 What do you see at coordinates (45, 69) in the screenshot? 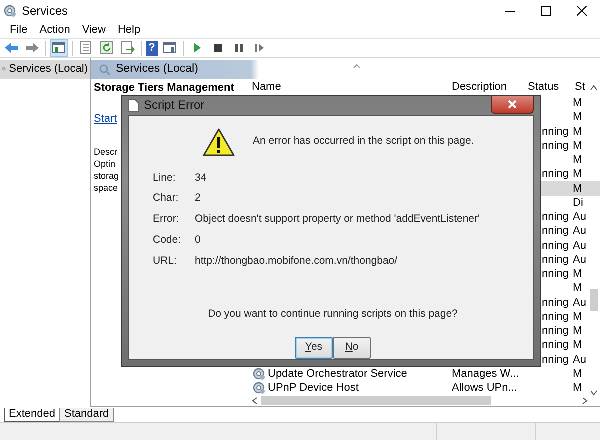
I see `tree-item: Services (Local)` at bounding box center [45, 69].